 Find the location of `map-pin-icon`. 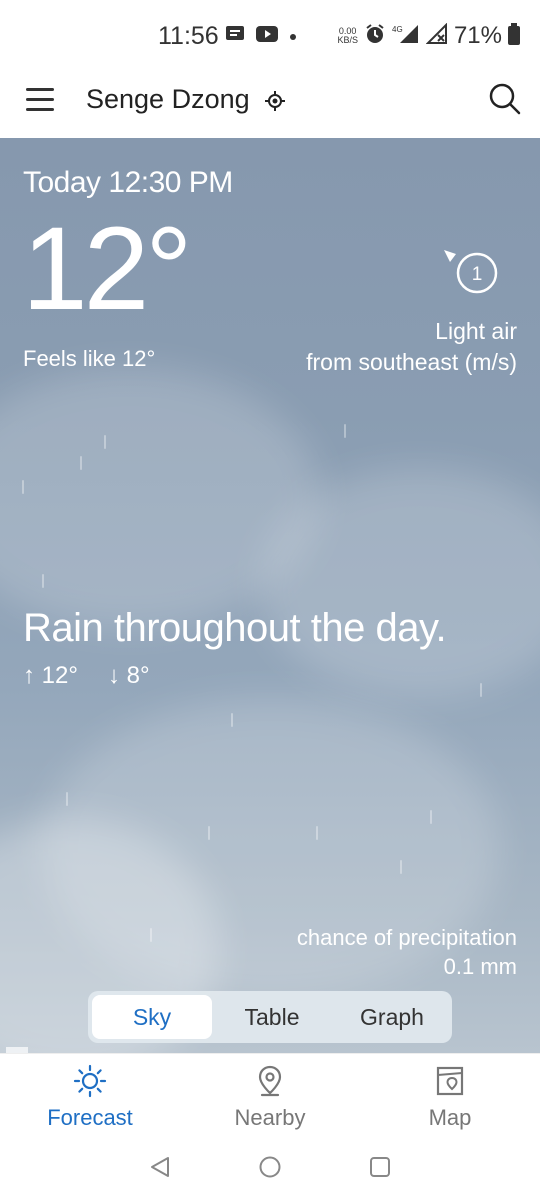

map-pin-icon is located at coordinates (270, 1083).